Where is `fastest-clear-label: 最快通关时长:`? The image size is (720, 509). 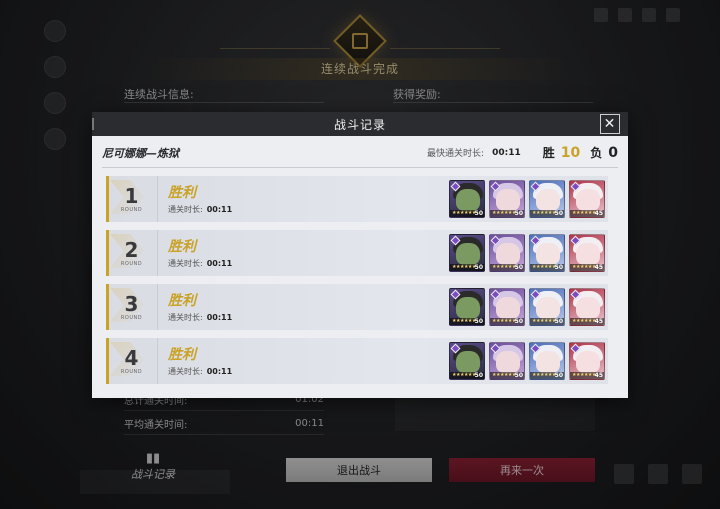 fastest-clear-label: 最快通关时长: is located at coordinates (456, 154).